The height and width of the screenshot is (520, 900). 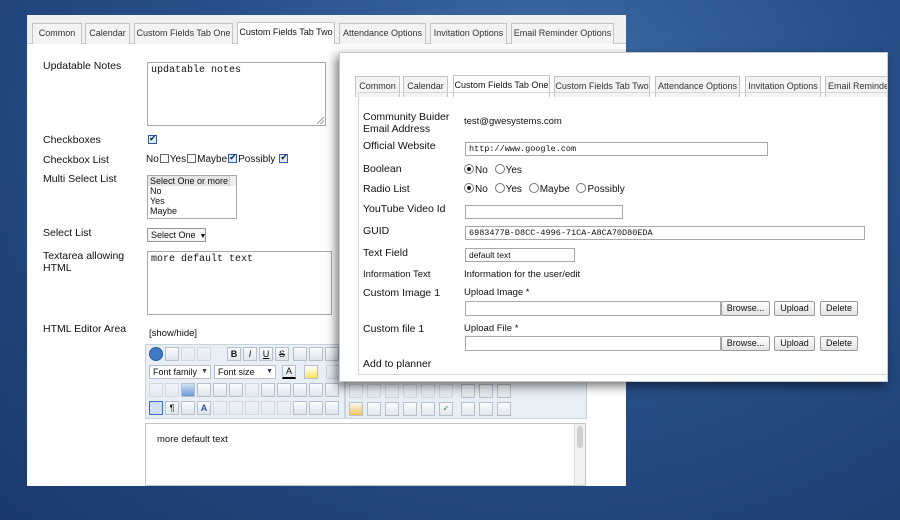 What do you see at coordinates (365, 454) in the screenshot?
I see `html-editor-content: more default text` at bounding box center [365, 454].